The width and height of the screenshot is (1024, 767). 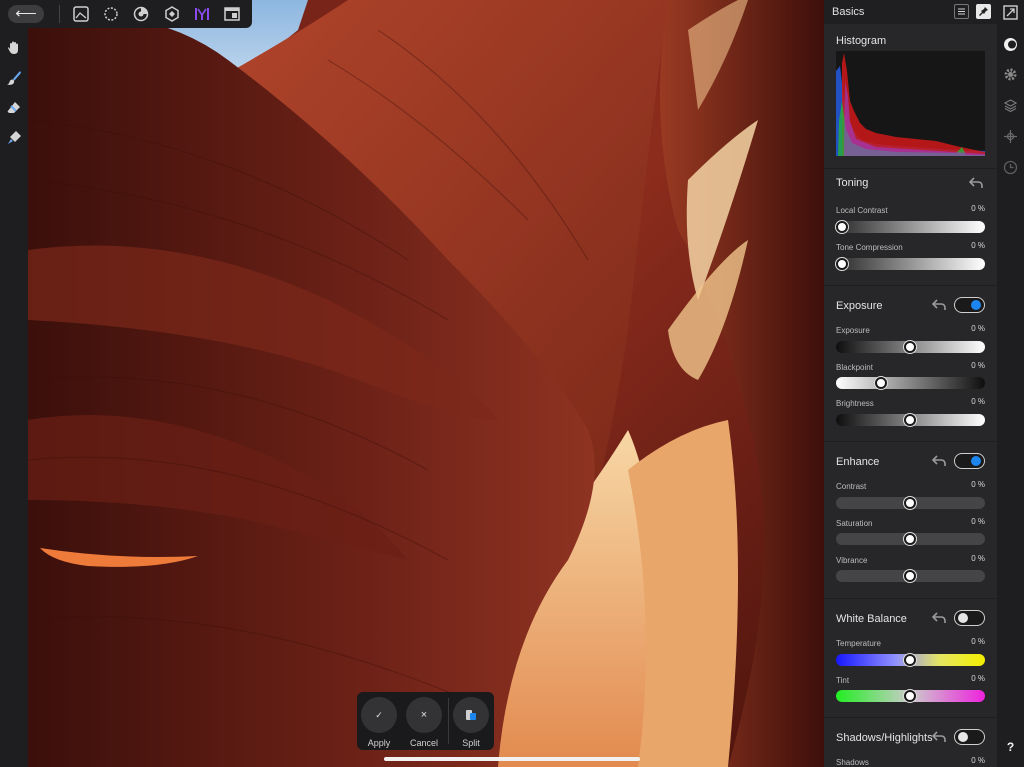 What do you see at coordinates (851, 486) in the screenshot?
I see `contrast-label: Contrast` at bounding box center [851, 486].